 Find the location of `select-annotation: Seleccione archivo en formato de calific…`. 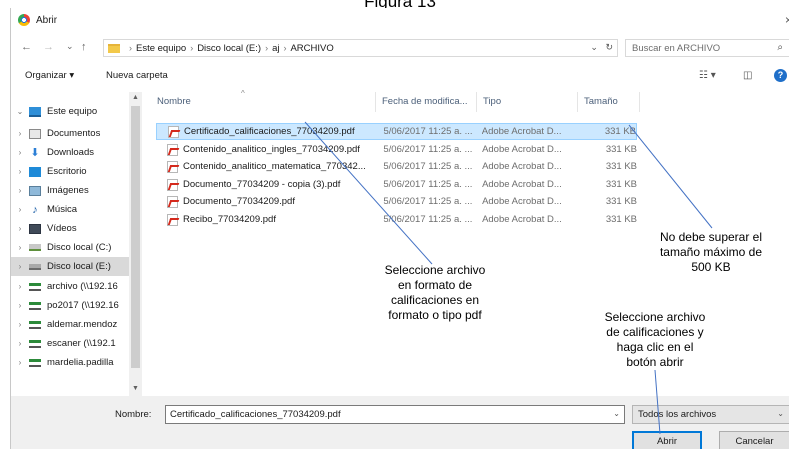

select-annotation: Seleccione archivo en formato de calific… is located at coordinates (435, 292).